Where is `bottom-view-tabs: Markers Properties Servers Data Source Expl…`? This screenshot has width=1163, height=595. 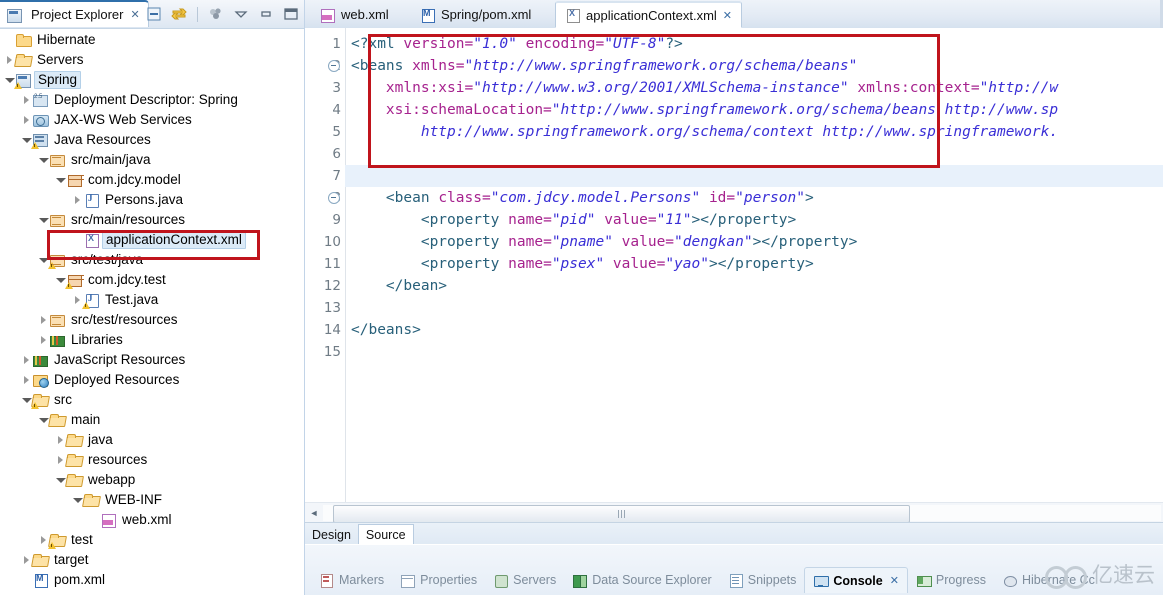
bottom-view-tabs: Markers Properties Servers Data Source Expl… is located at coordinates (734, 580).